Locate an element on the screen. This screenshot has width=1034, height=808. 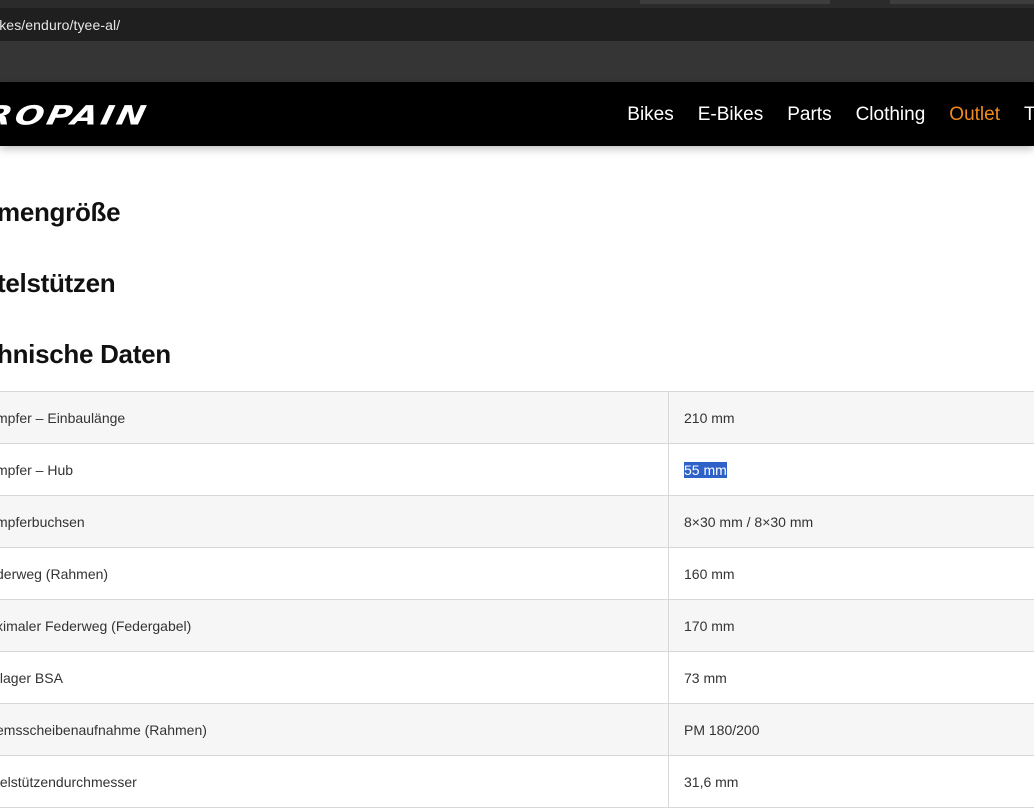
spec-label: mpfer – Einbaulänge is located at coordinates (63, 417).